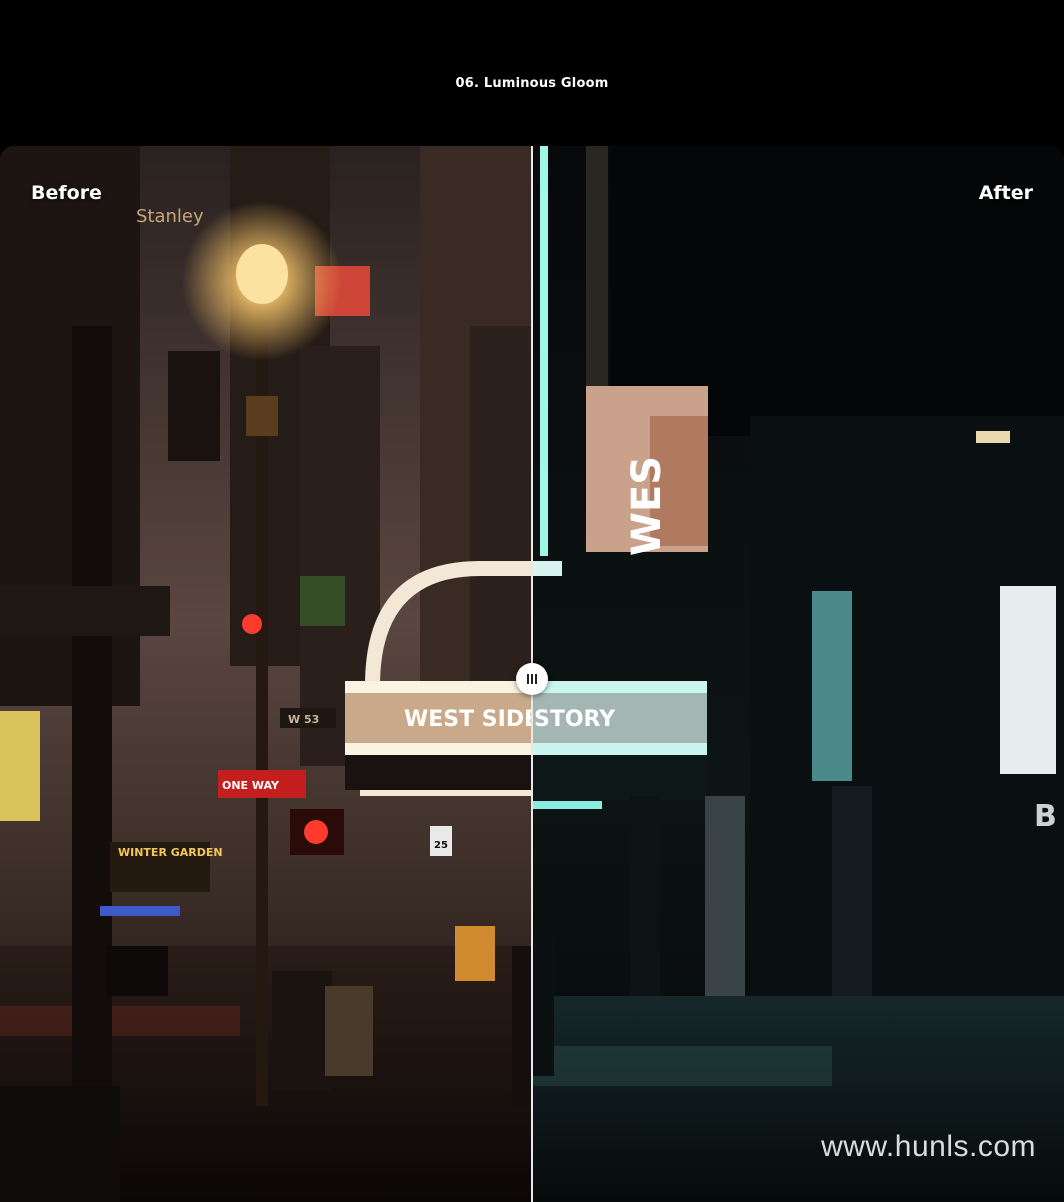 The image size is (1064, 1202). I want to click on grip-vertical-icon, so click(532, 679).